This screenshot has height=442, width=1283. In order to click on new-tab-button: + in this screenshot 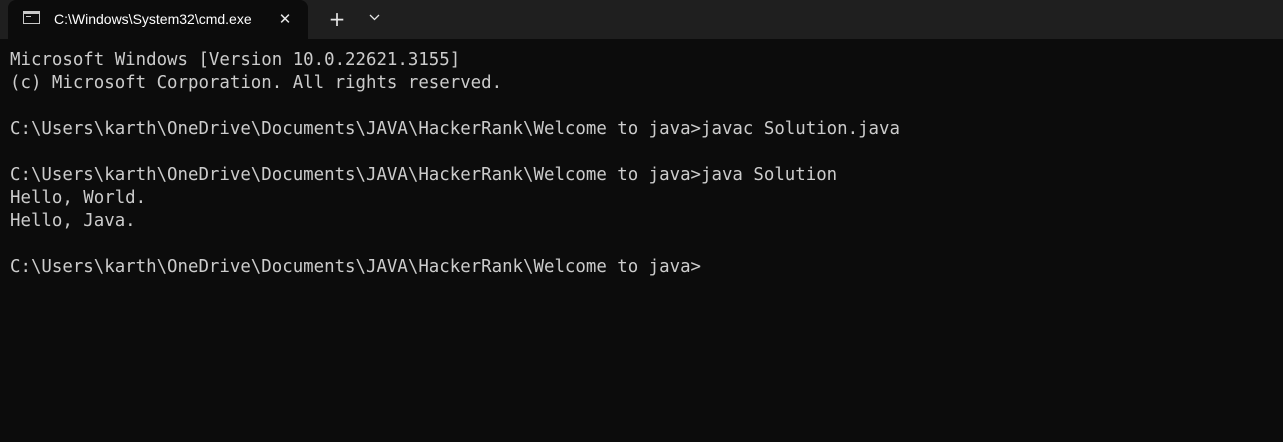, I will do `click(337, 19)`.